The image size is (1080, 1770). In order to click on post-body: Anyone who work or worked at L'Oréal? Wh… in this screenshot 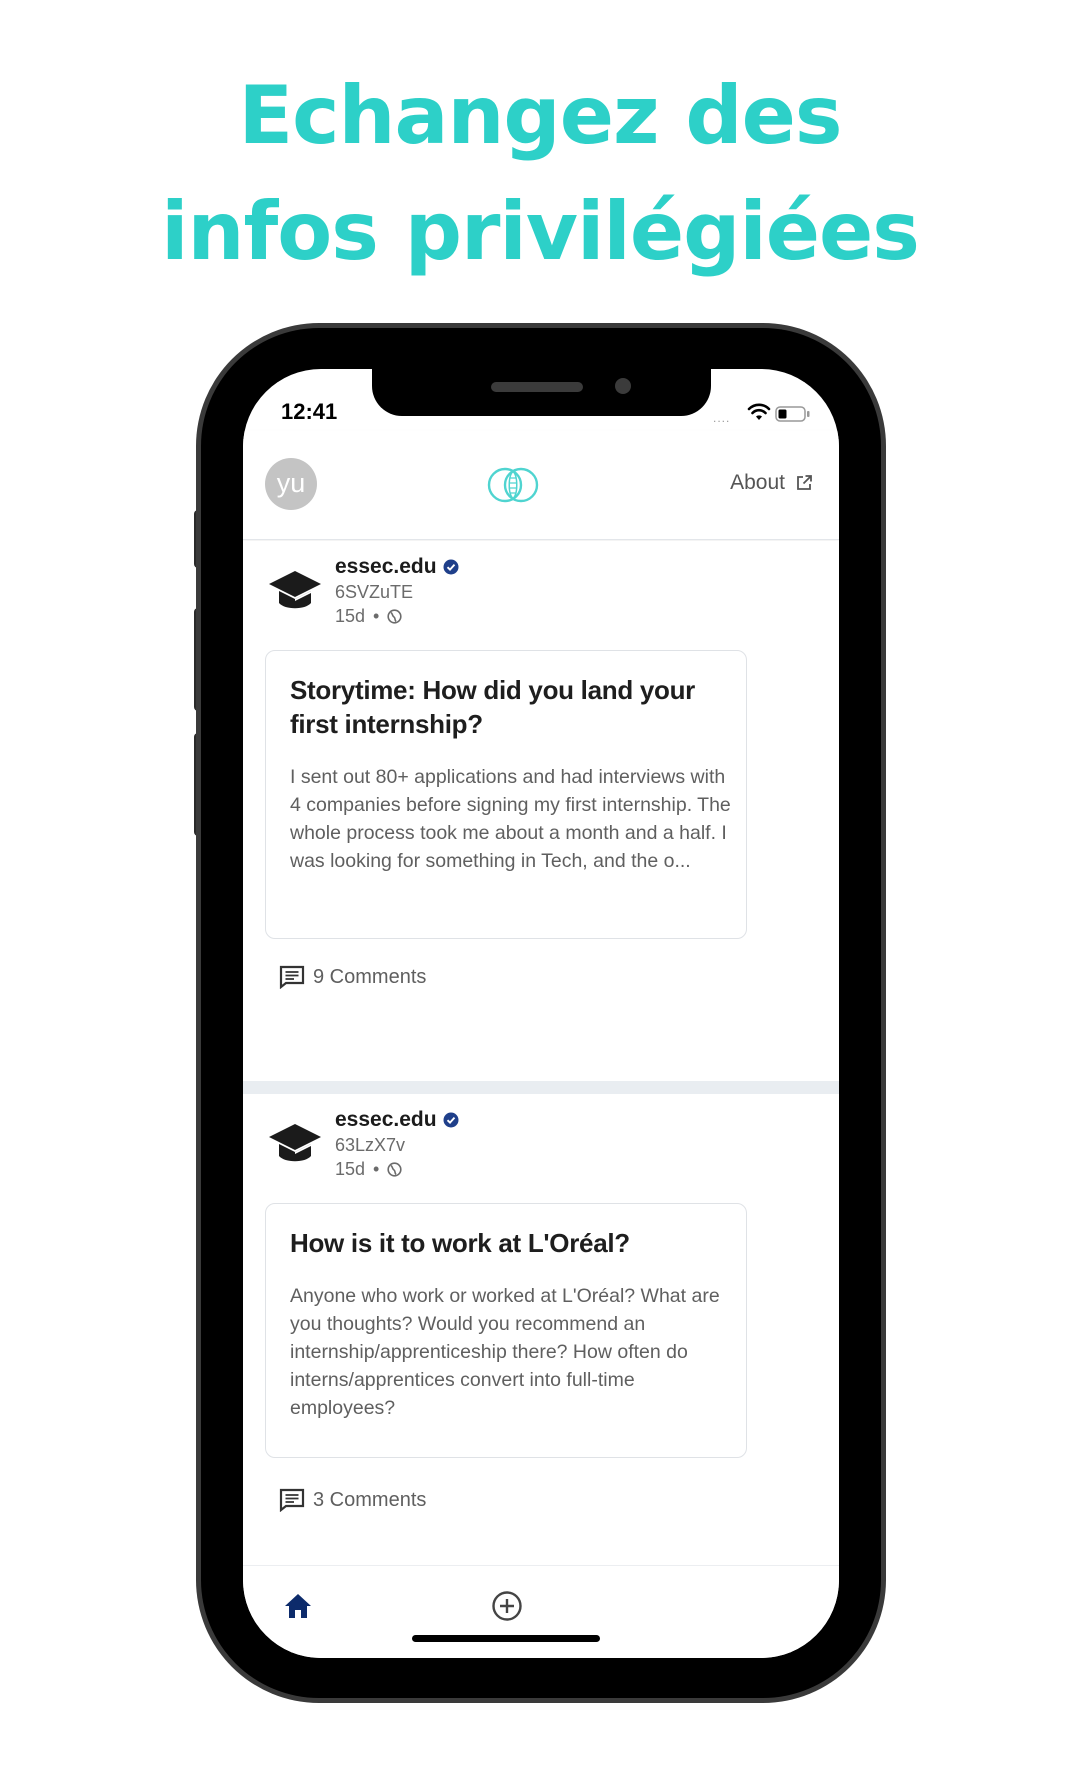, I will do `click(505, 1352)`.